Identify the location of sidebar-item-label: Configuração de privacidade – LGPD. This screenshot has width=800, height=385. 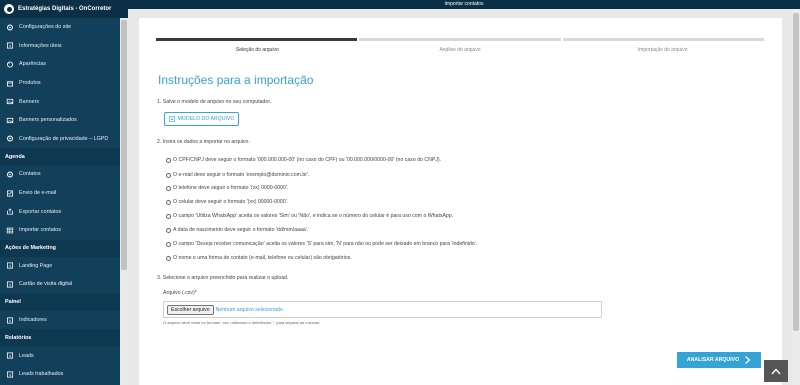
(64, 138).